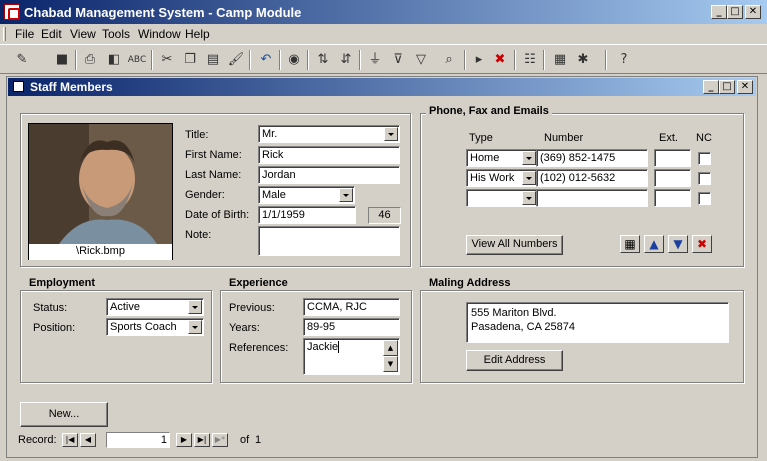 This screenshot has height=461, width=767. I want to click on position-select: Sports Coach, so click(155, 327).